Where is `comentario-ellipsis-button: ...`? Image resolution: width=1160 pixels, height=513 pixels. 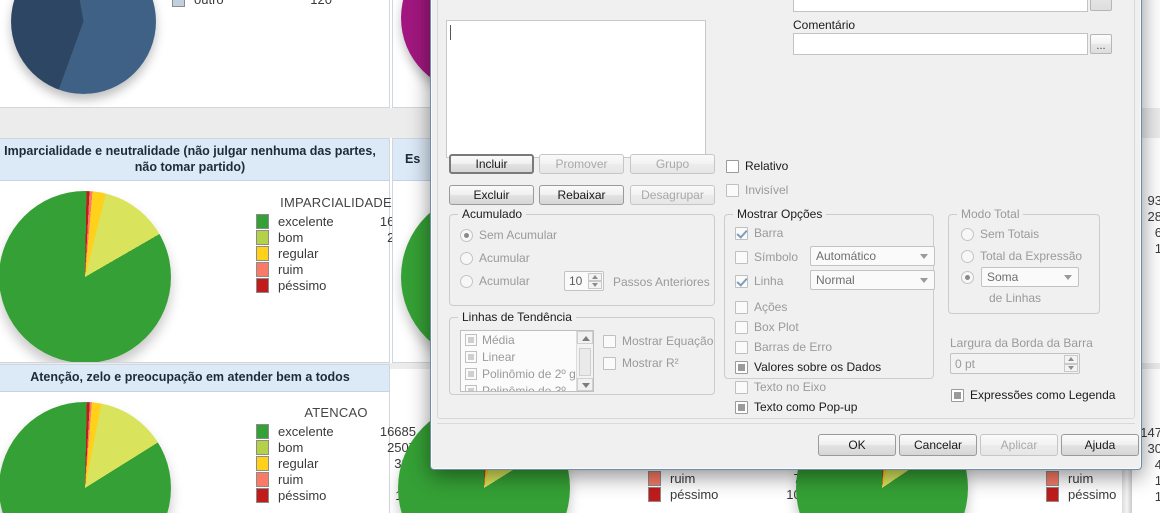 comentario-ellipsis-button: ... is located at coordinates (1101, 44).